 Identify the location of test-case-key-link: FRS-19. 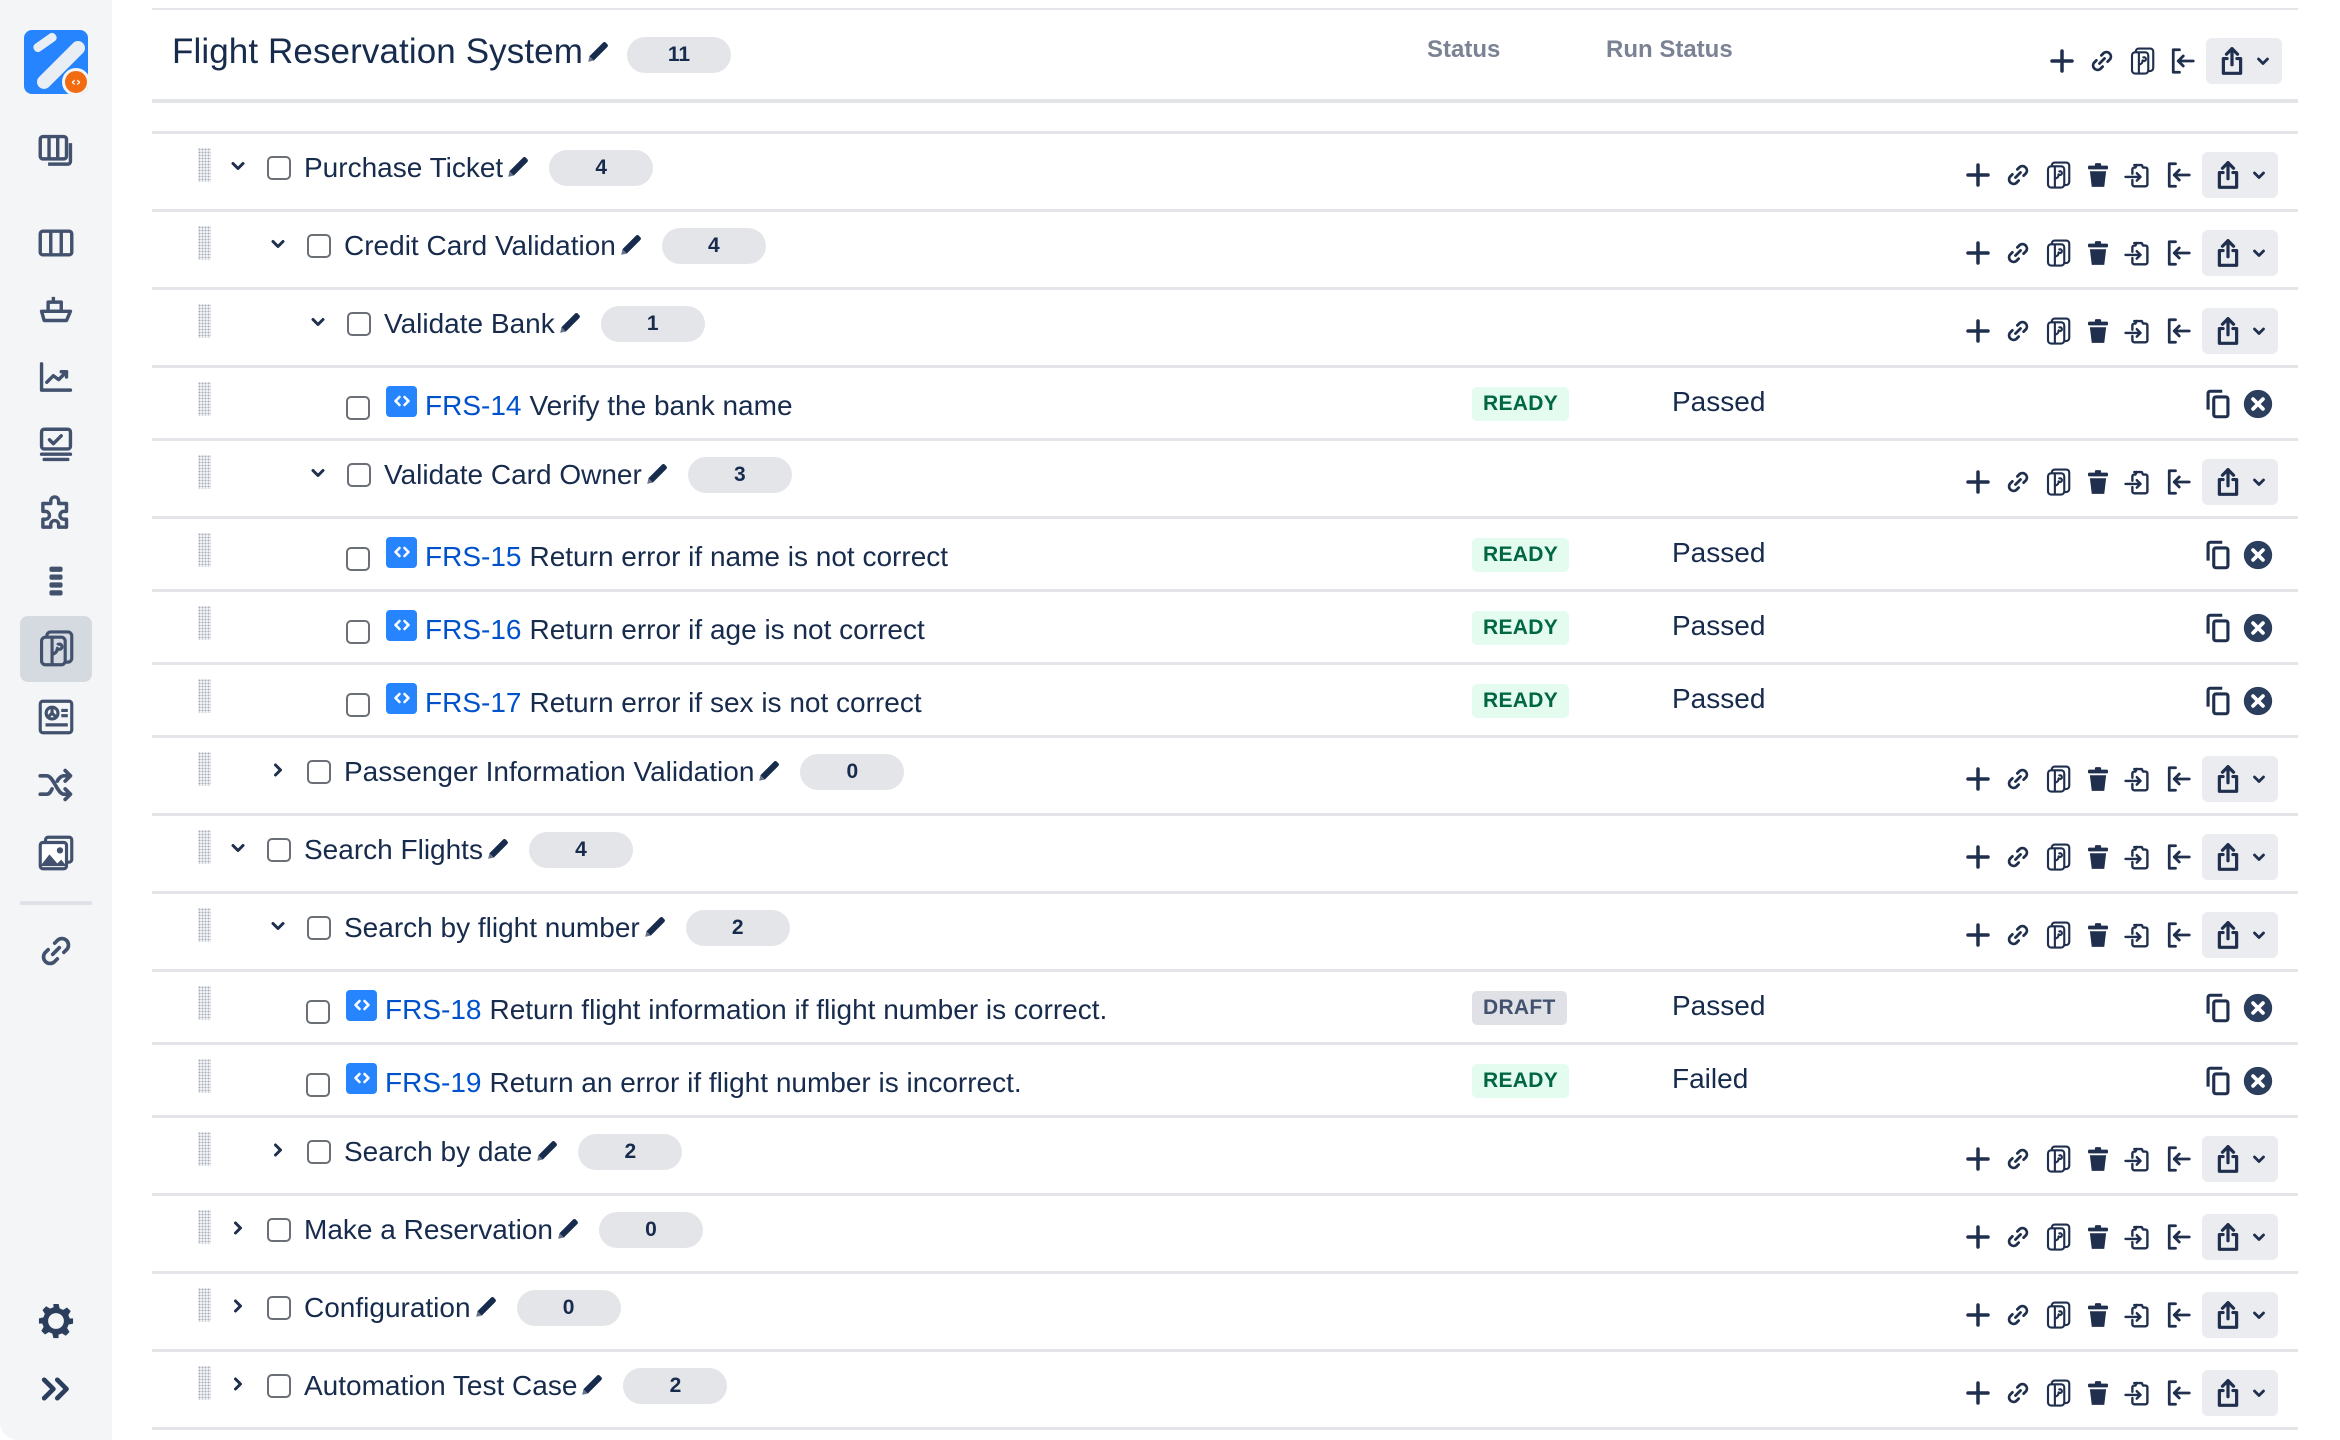
(433, 1083).